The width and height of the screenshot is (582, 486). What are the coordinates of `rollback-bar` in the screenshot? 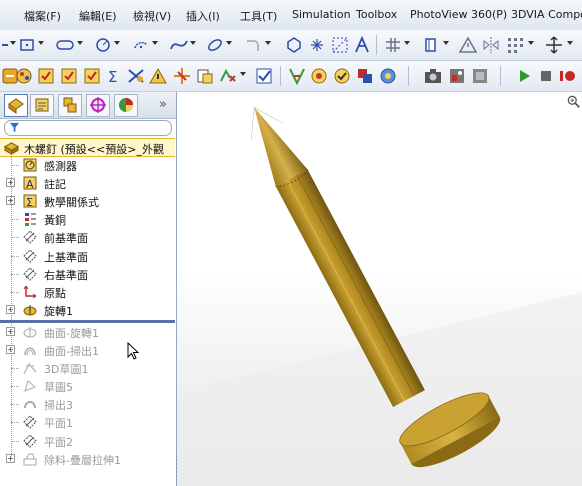 It's located at (87, 321).